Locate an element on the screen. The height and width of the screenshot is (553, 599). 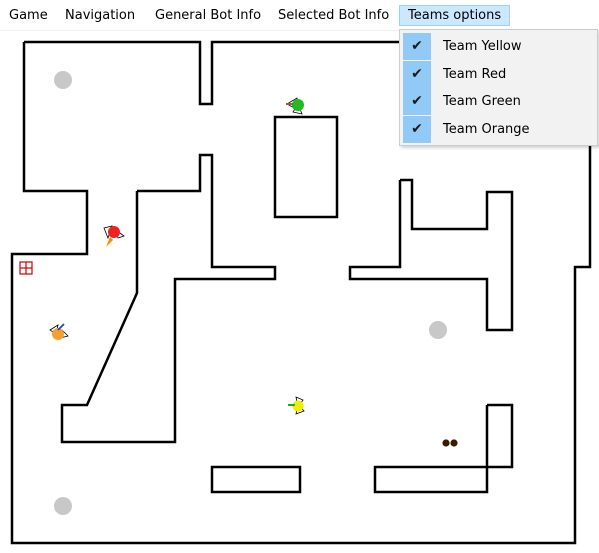
right-upper-wall is located at coordinates (431, 255).